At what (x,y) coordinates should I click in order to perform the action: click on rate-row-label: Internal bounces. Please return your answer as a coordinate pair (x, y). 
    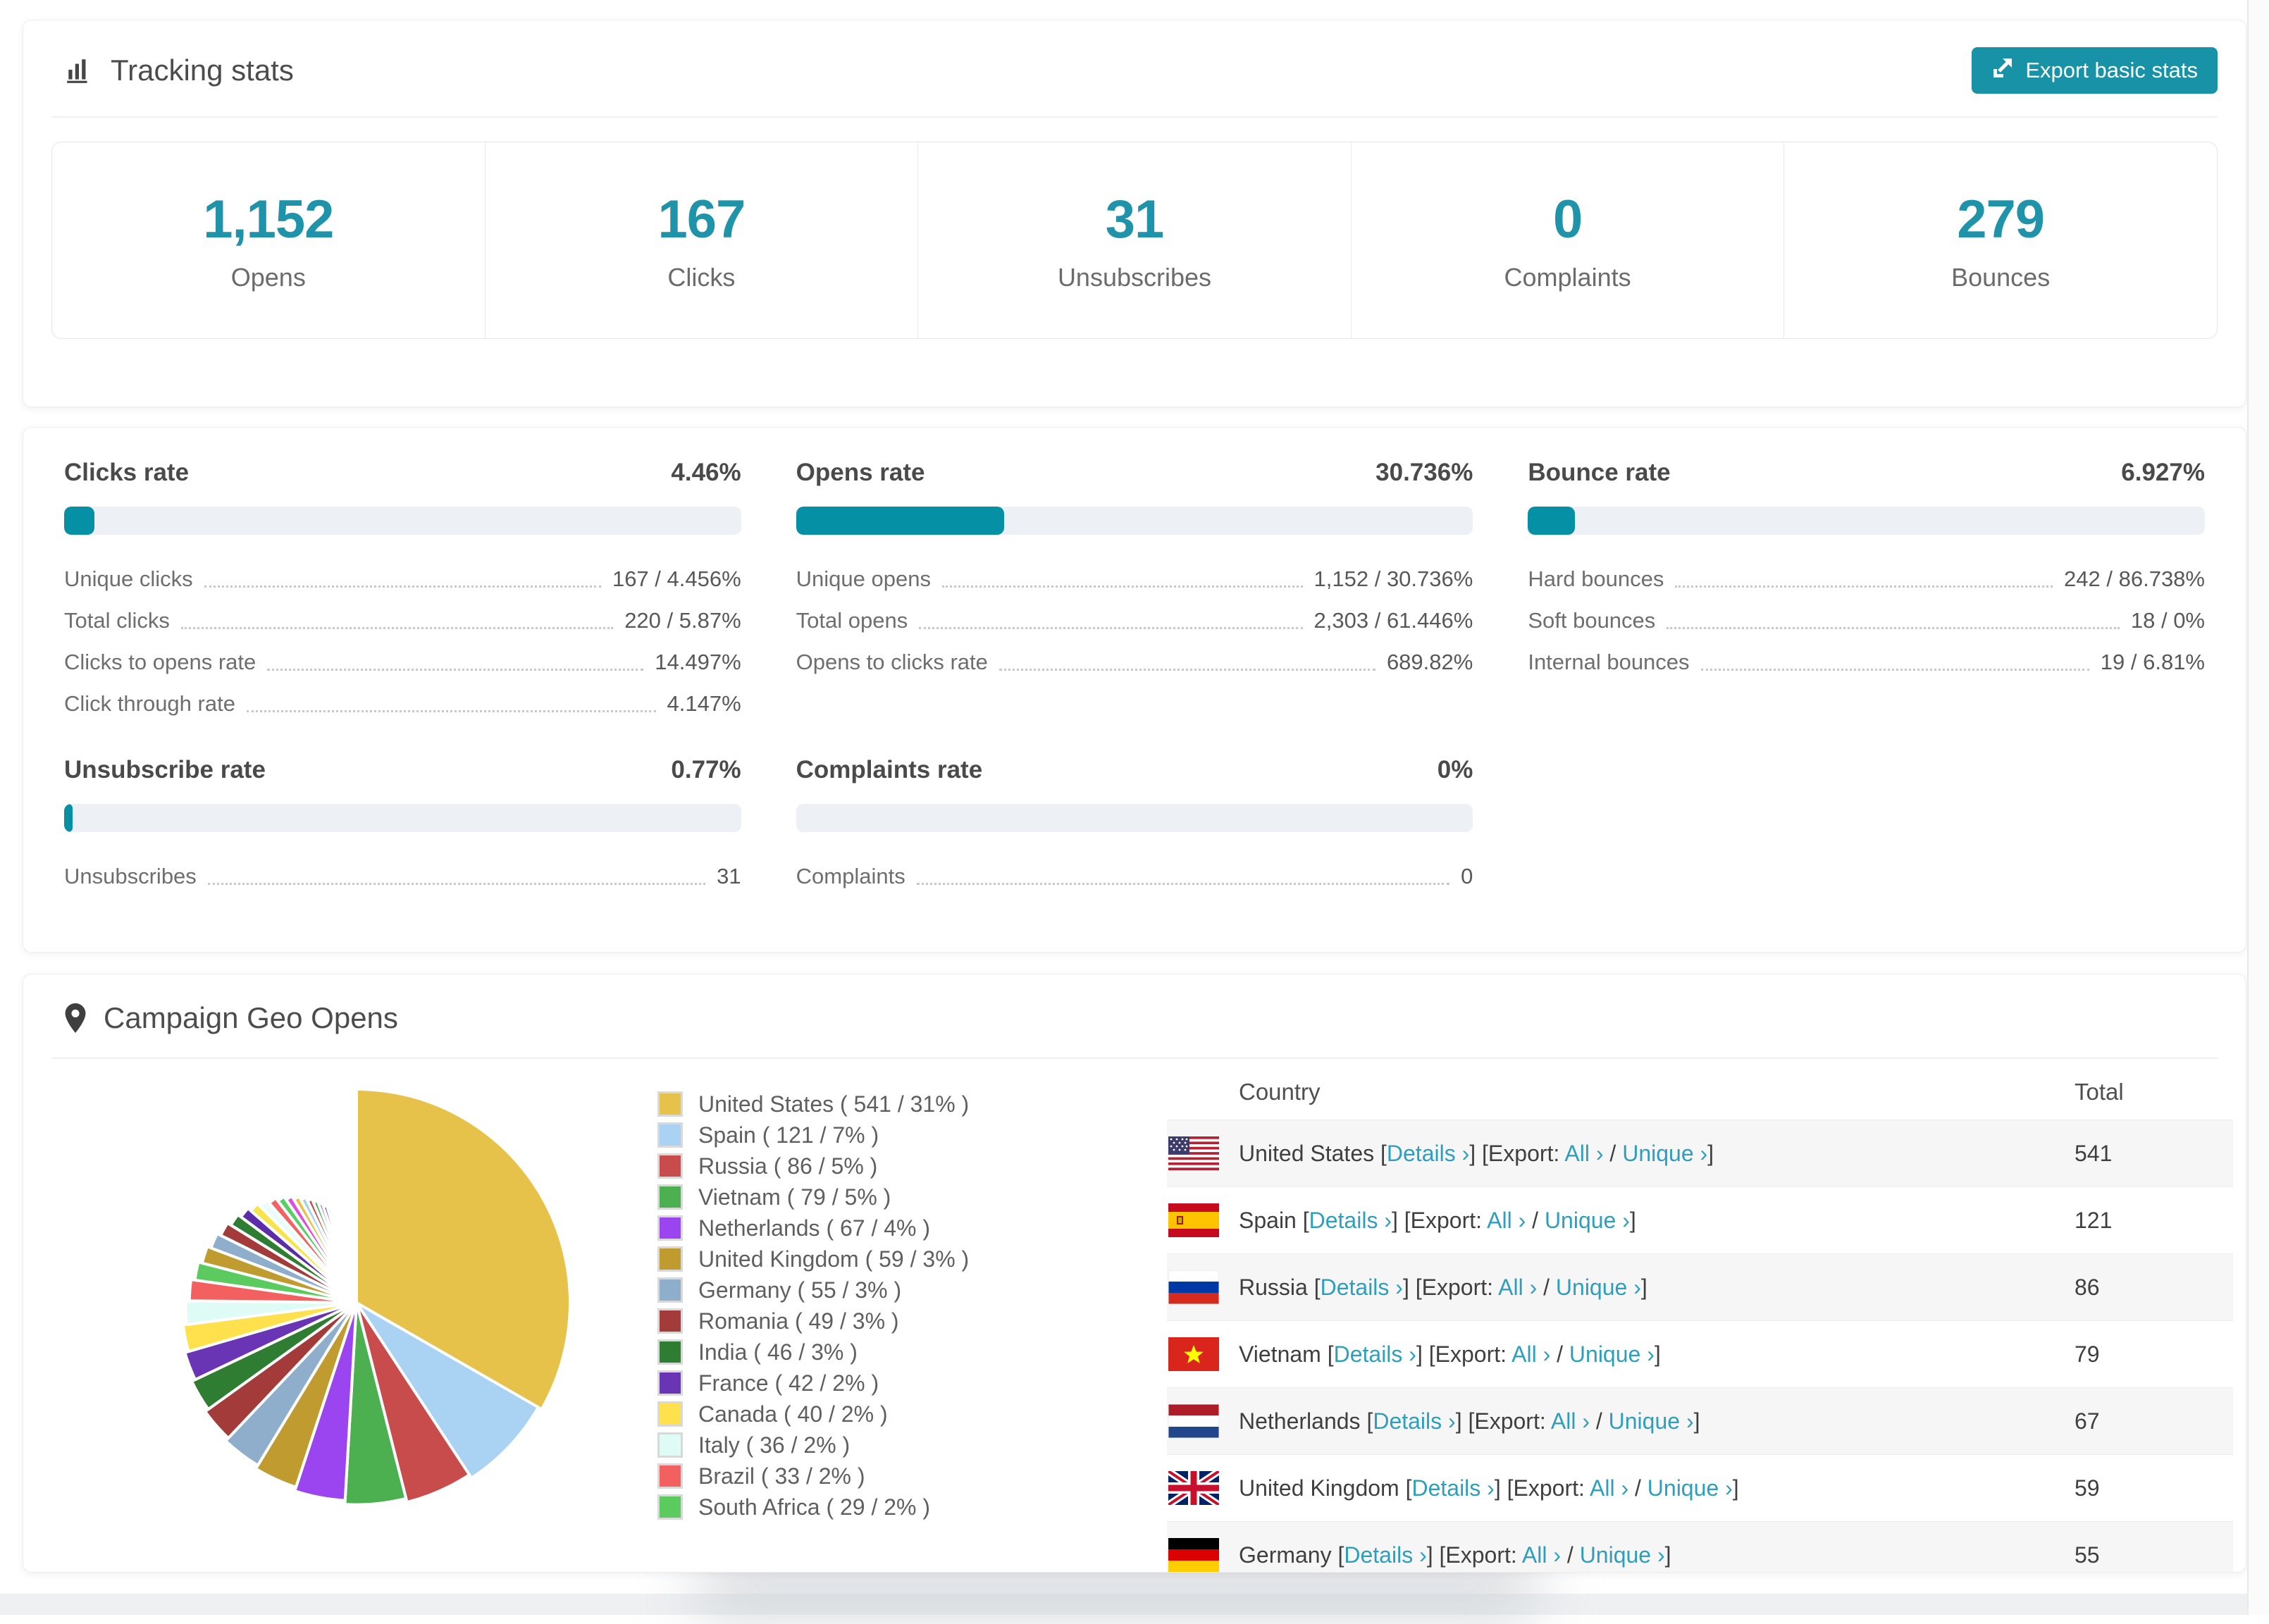
    Looking at the image, I should click on (1608, 664).